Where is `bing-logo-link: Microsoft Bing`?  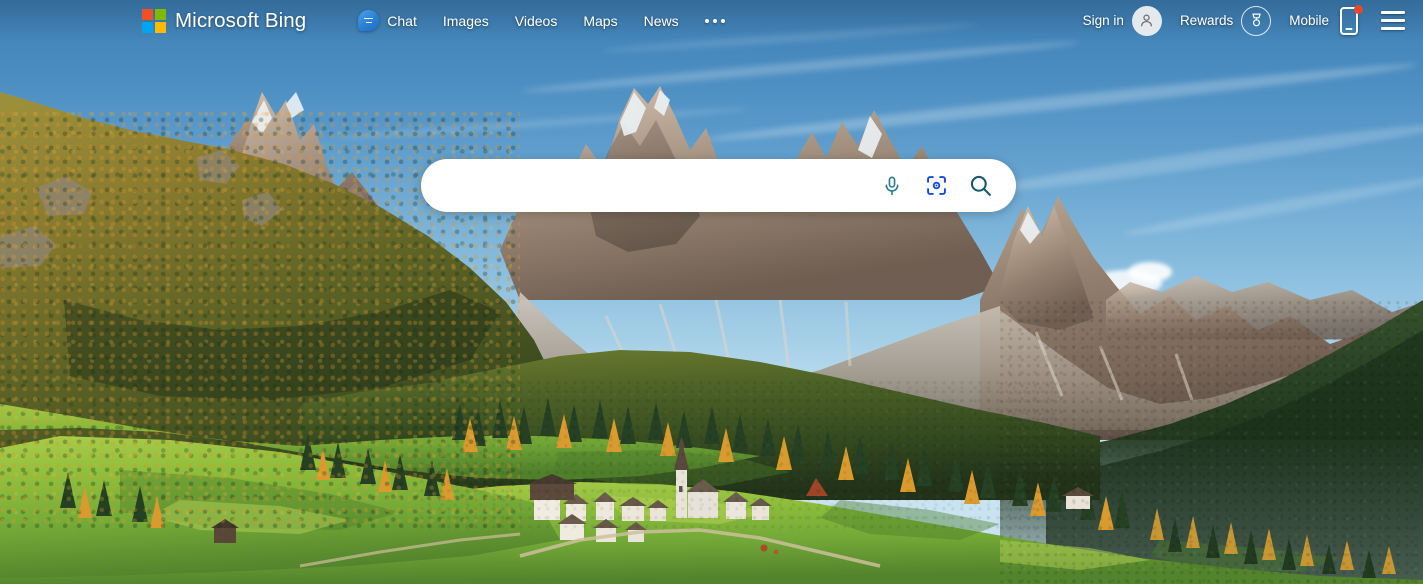 bing-logo-link: Microsoft Bing is located at coordinates (224, 20).